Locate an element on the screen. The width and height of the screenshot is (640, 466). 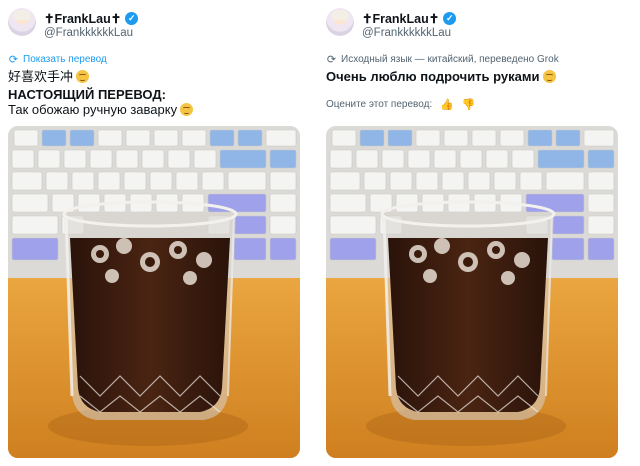
show-translation-link: ⟳ Показать перевод is located at coordinates (57, 59).